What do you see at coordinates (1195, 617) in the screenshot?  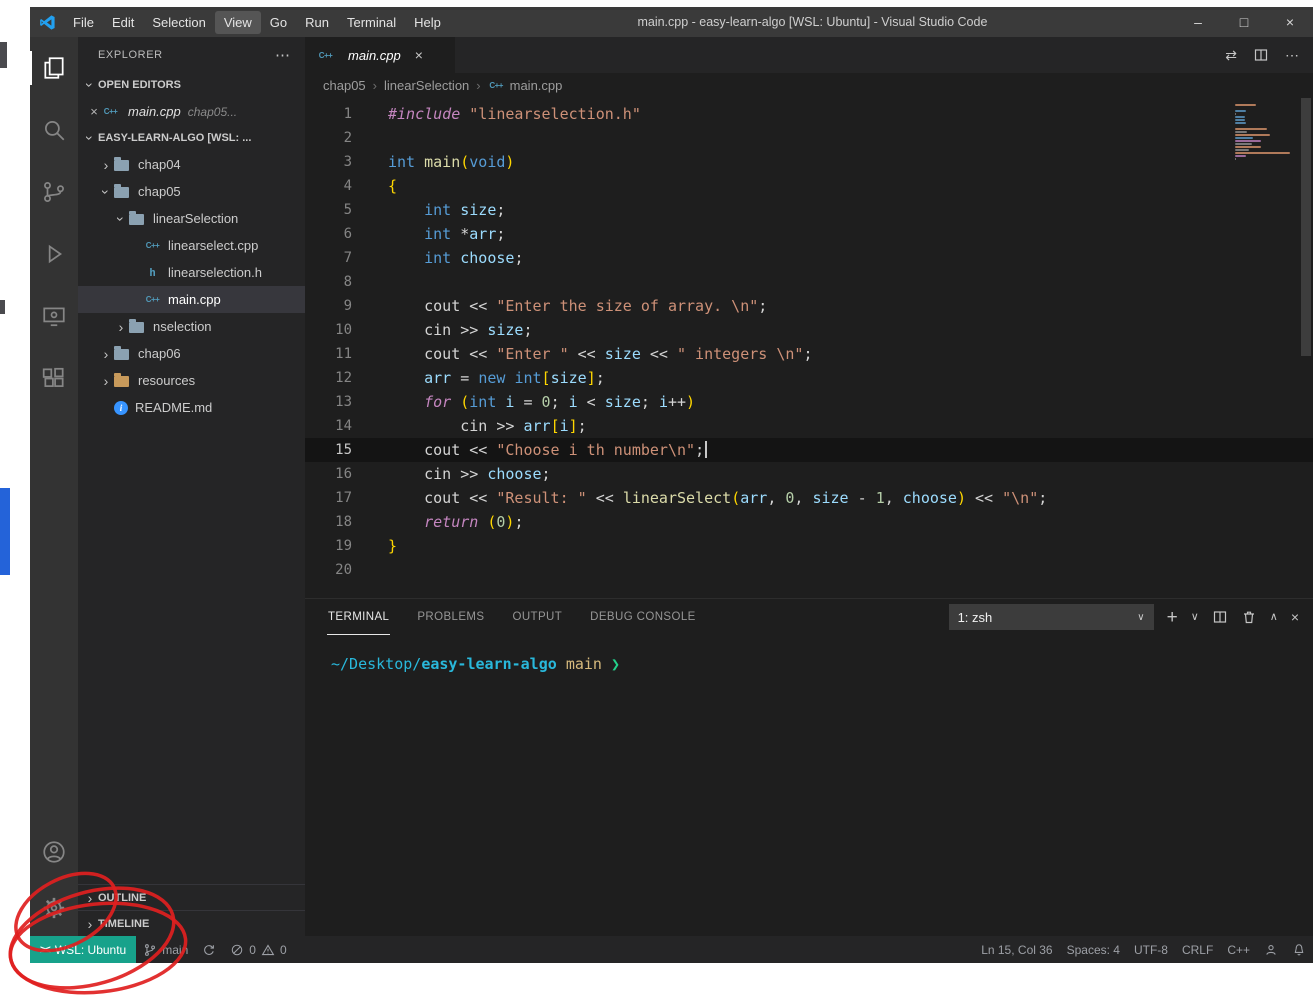 I see `chevron-down-icon: ∨` at bounding box center [1195, 617].